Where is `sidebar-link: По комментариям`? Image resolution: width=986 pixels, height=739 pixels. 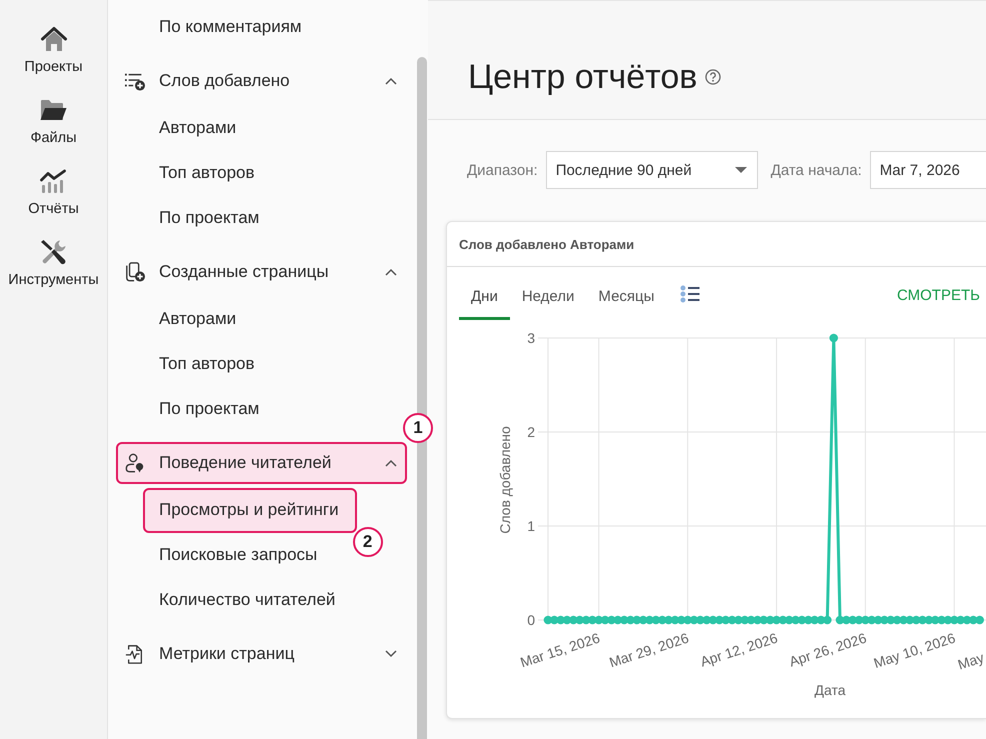 sidebar-link: По комментариям is located at coordinates (231, 27).